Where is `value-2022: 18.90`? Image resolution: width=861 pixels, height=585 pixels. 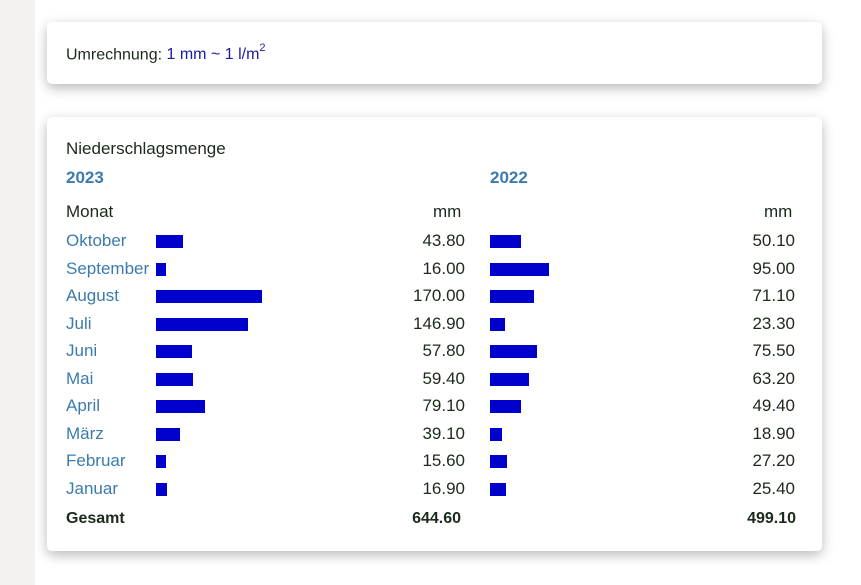 value-2022: 18.90 is located at coordinates (773, 433).